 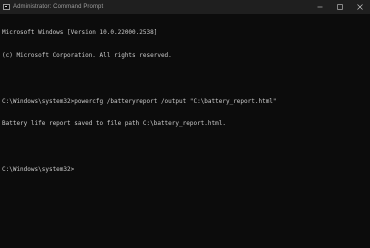 I want to click on title-bar: Administrator: Command Prompt, so click(x=185, y=7).